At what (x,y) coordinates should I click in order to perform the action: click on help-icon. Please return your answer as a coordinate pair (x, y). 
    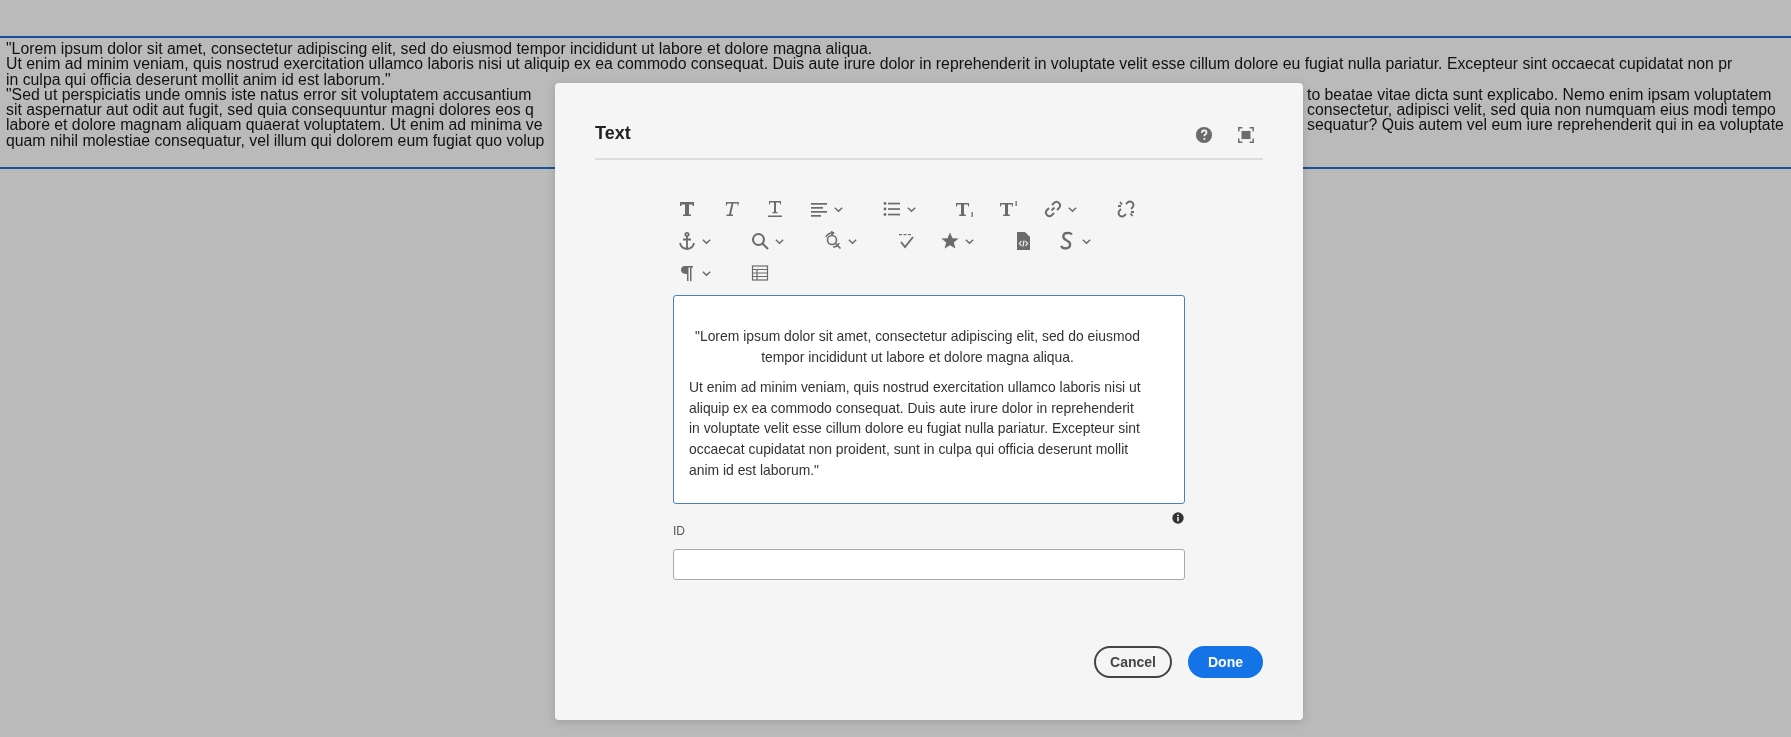
    Looking at the image, I should click on (1204, 135).